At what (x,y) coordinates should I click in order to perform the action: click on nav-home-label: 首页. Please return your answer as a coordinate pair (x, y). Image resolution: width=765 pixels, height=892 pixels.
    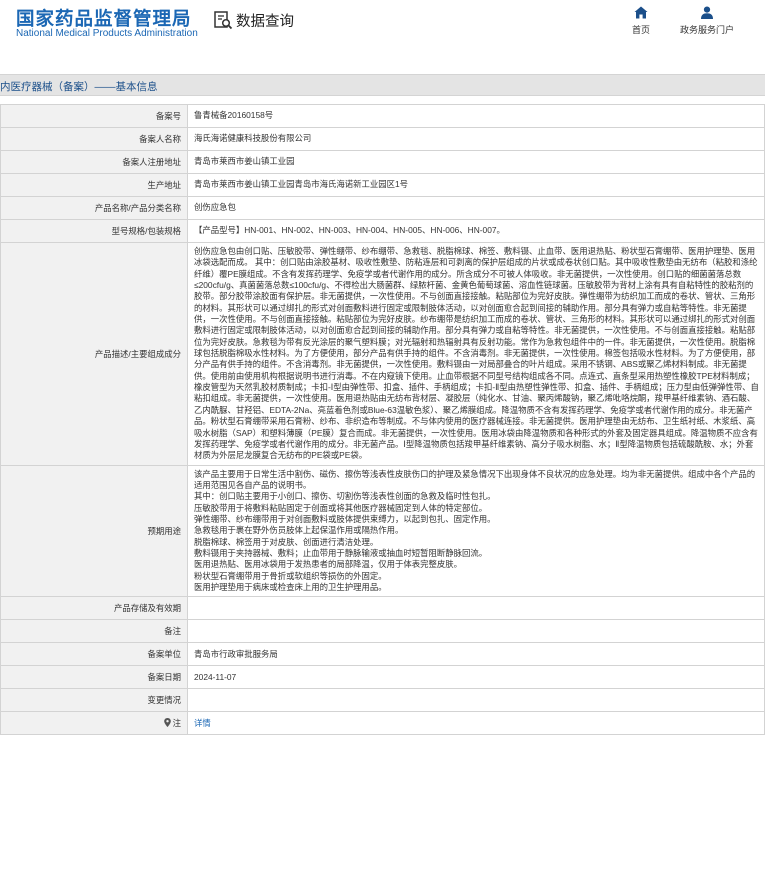
    Looking at the image, I should click on (640, 30).